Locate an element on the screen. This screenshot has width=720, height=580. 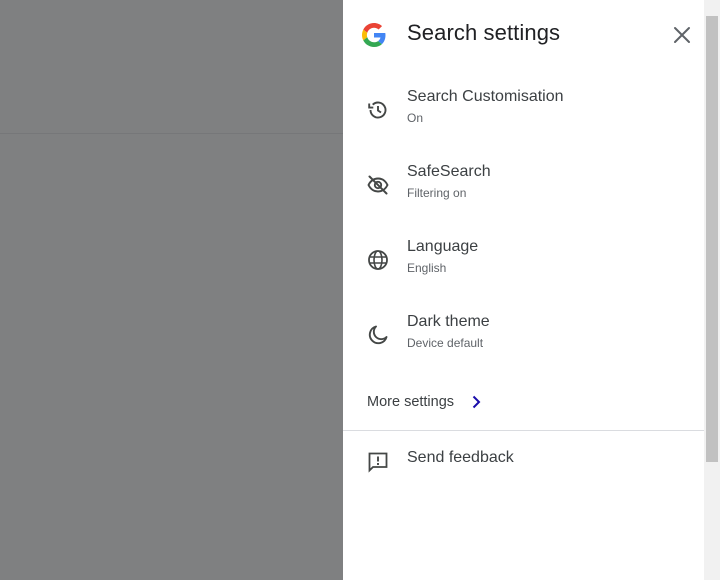
setting-status: English is located at coordinates (427, 268).